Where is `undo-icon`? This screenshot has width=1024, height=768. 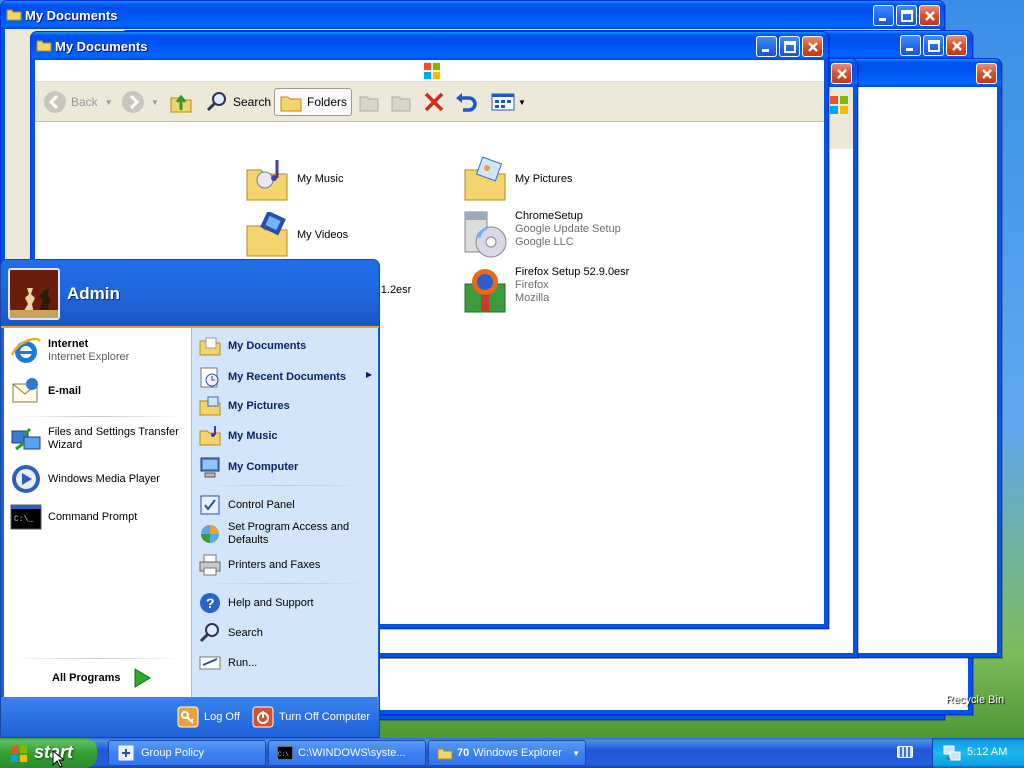
undo-icon is located at coordinates (466, 102).